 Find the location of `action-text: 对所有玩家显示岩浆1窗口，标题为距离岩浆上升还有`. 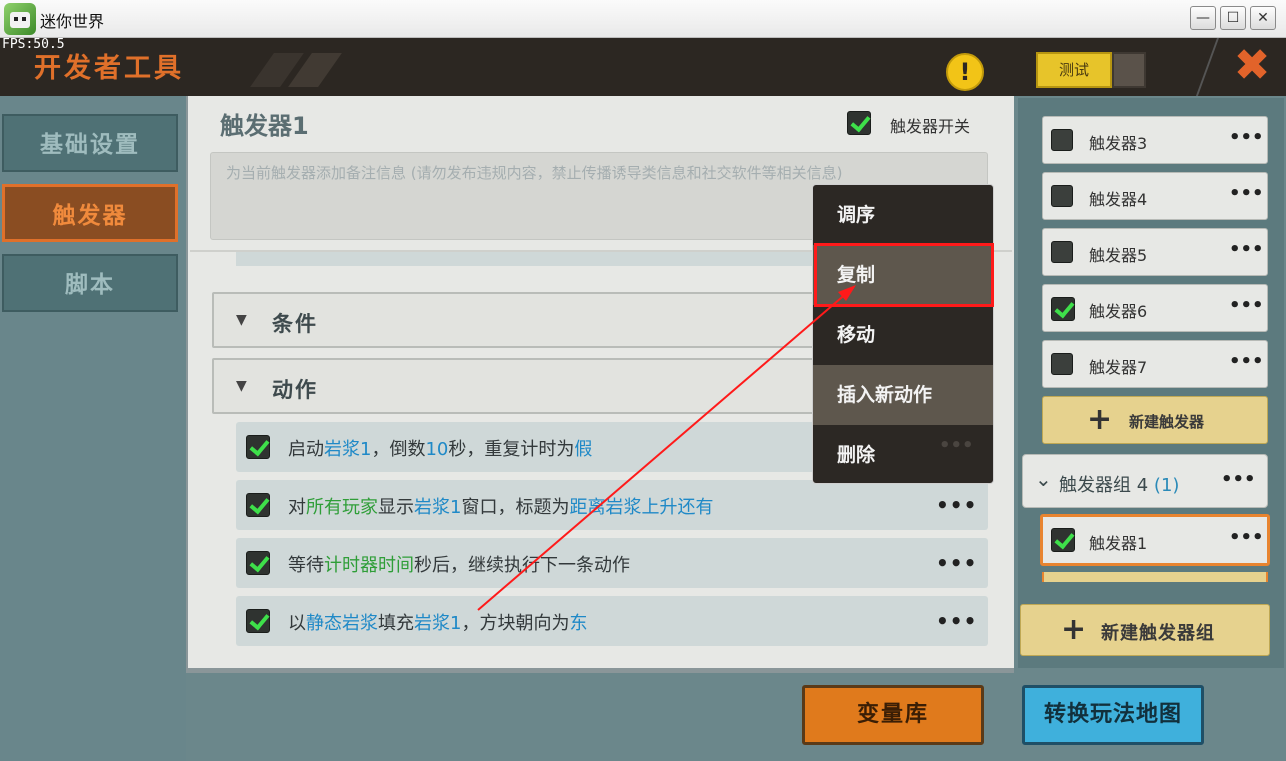

action-text: 对所有玩家显示岩浆1窗口，标题为距离岩浆上升还有 is located at coordinates (500, 506).